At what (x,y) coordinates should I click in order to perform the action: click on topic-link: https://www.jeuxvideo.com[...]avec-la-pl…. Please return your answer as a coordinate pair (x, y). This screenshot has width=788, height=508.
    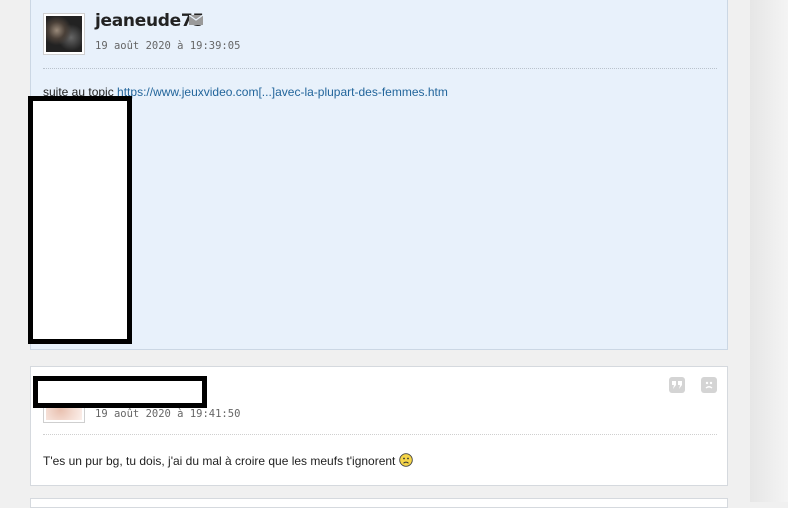
    Looking at the image, I should click on (282, 92).